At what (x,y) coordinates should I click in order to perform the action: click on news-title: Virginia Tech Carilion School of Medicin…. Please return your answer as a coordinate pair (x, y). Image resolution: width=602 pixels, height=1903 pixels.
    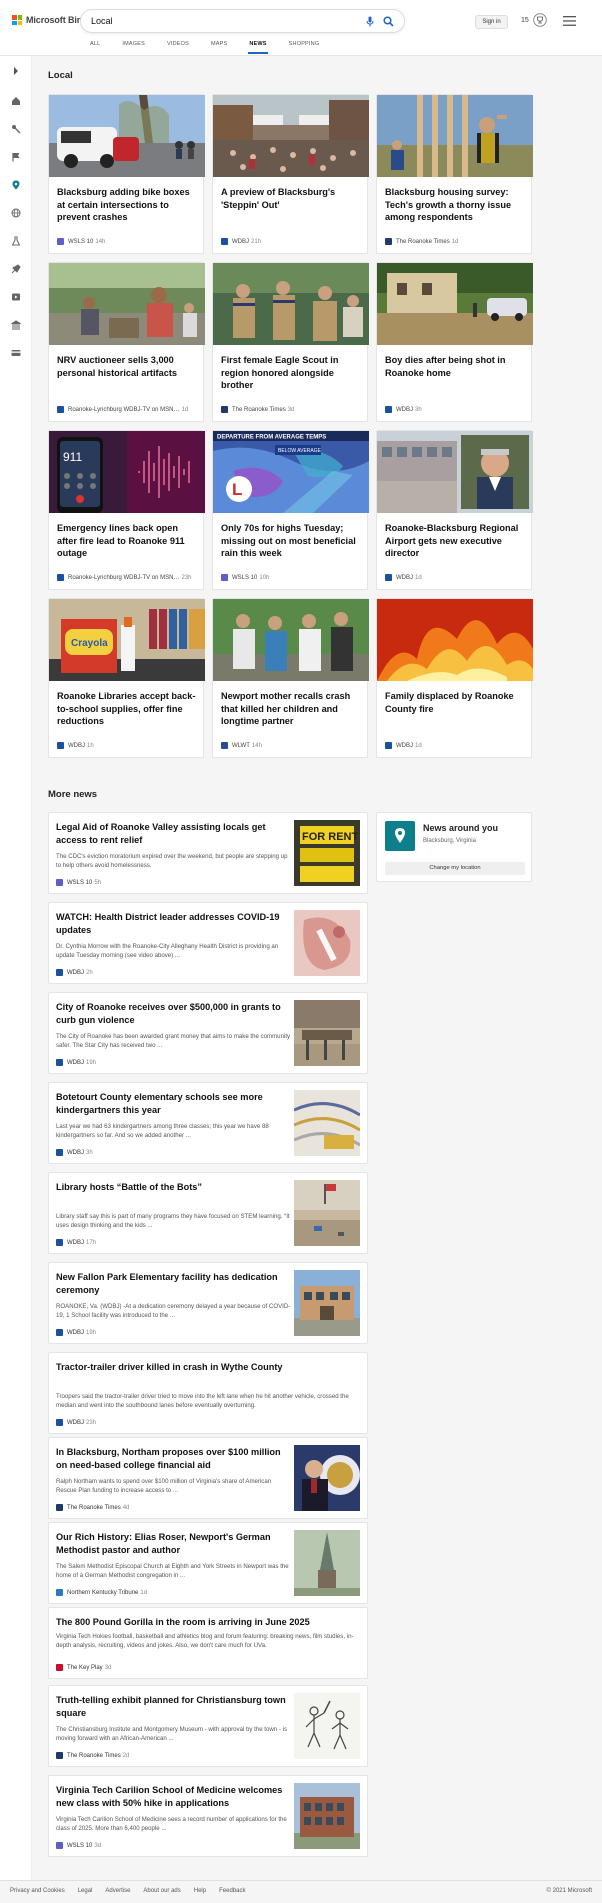
    Looking at the image, I should click on (171, 1797).